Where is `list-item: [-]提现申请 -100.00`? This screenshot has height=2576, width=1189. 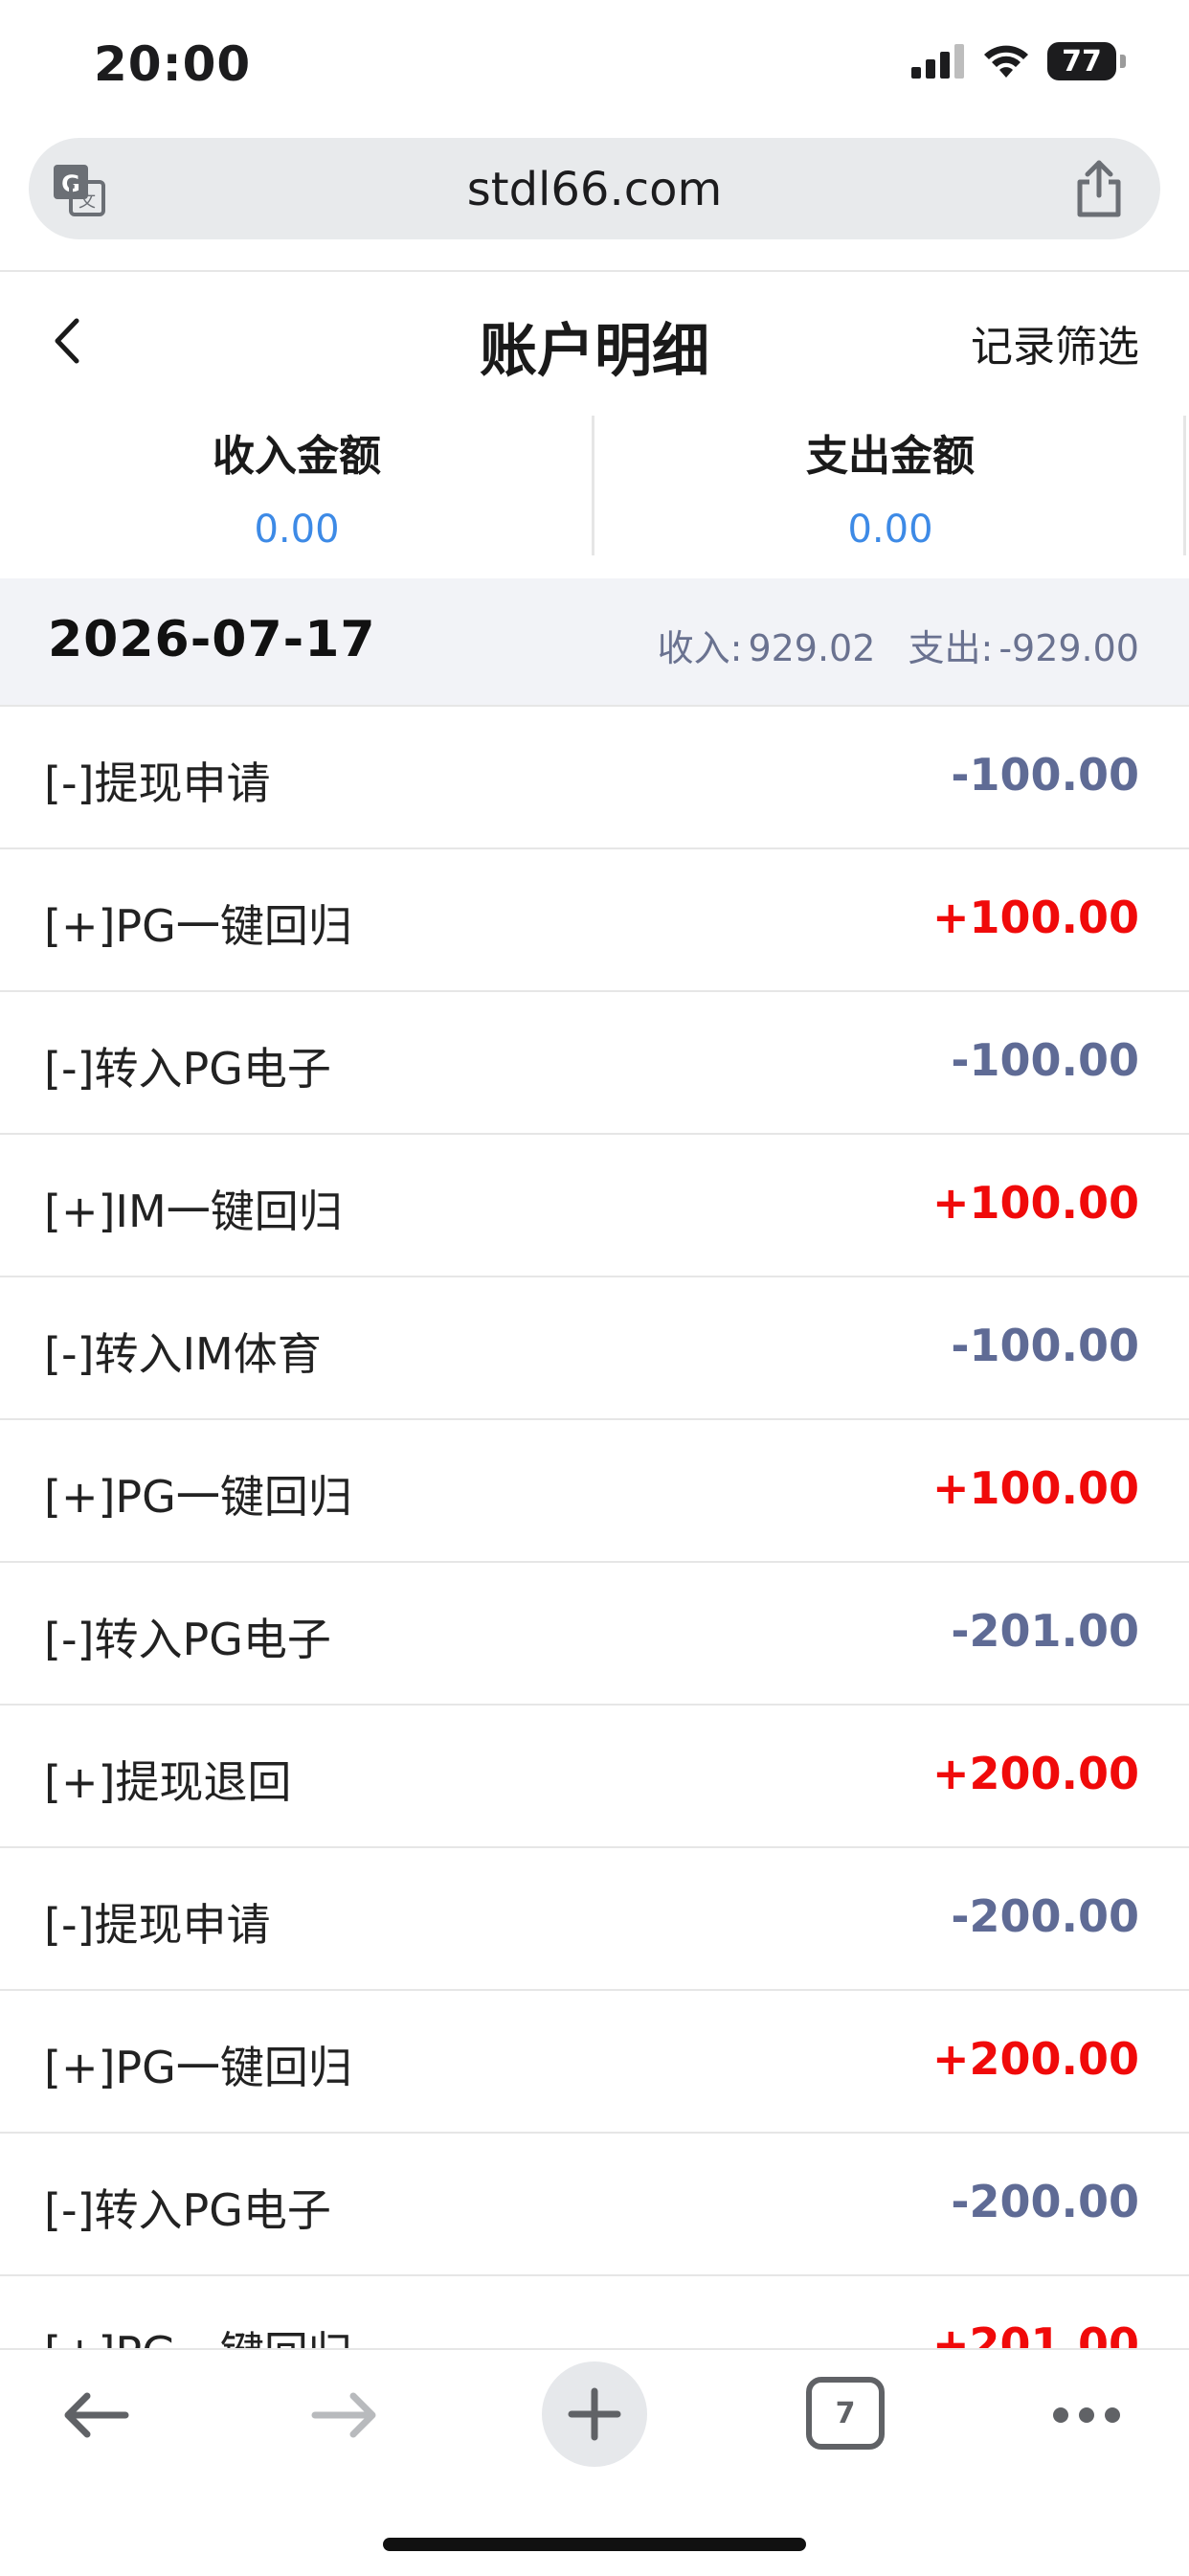 list-item: [-]提现申请 -100.00 is located at coordinates (594, 778).